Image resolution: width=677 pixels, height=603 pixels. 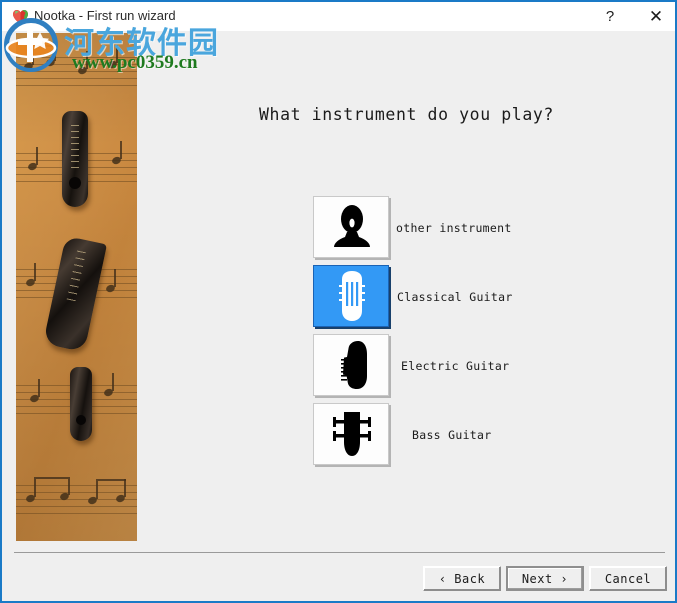 What do you see at coordinates (545, 578) in the screenshot?
I see `next-button: Next ›` at bounding box center [545, 578].